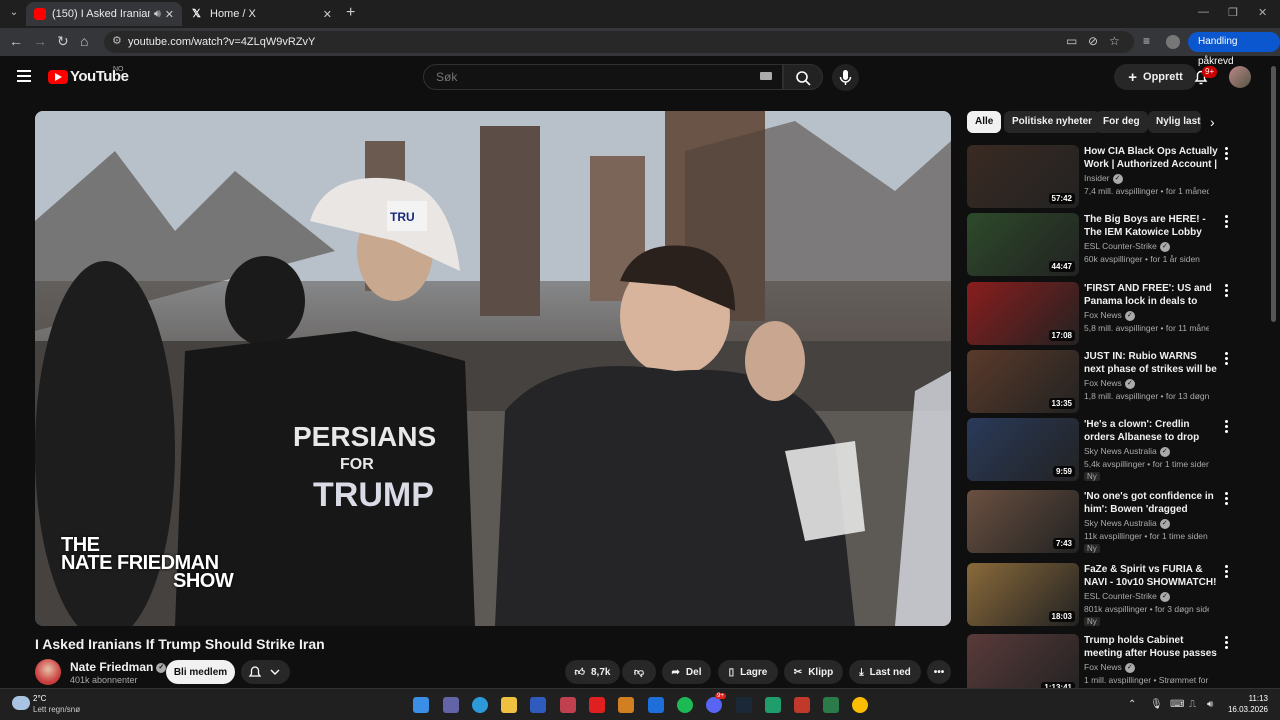 The image size is (1280, 720). What do you see at coordinates (117, 40) in the screenshot?
I see `site-info-icon: ⚙` at bounding box center [117, 40].